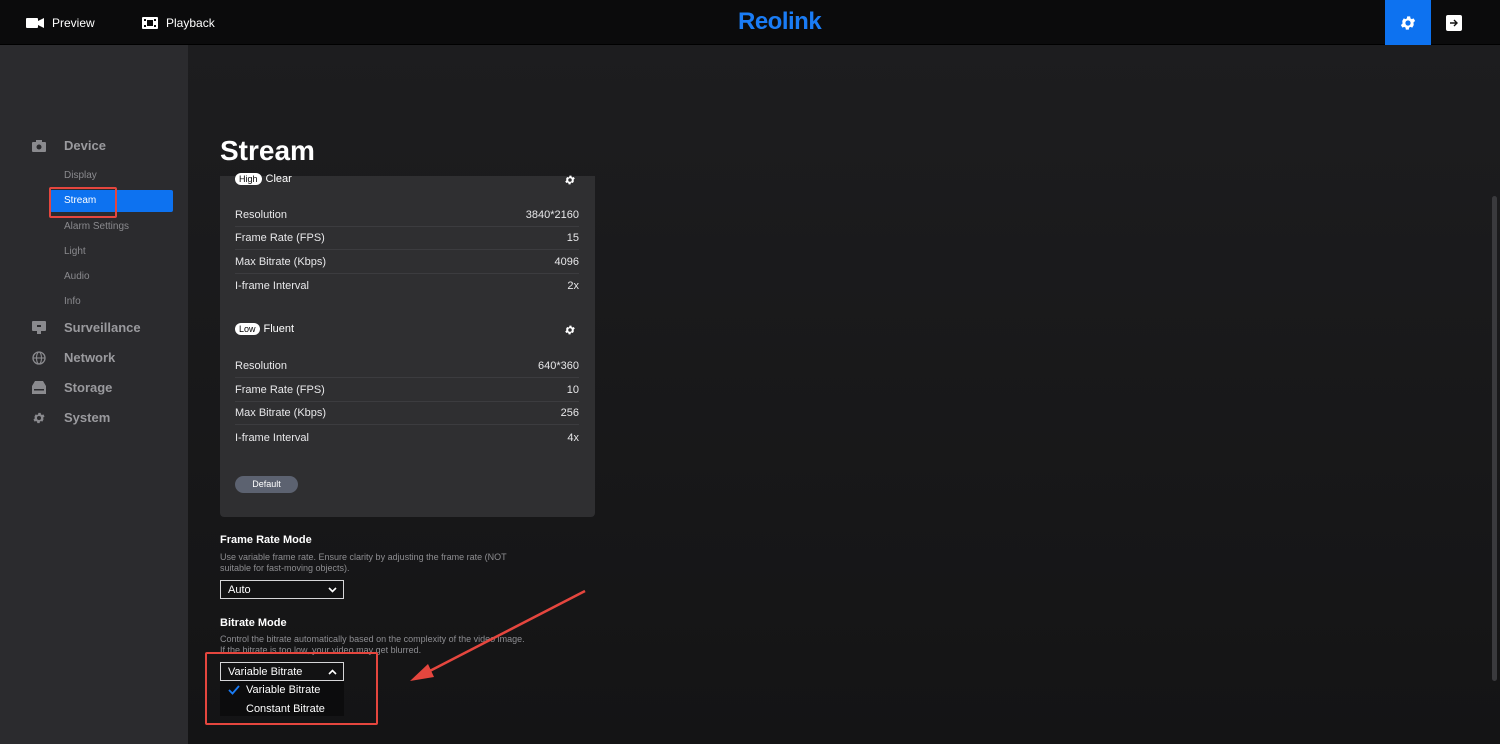 This screenshot has width=1500, height=744. What do you see at coordinates (102, 327) in the screenshot?
I see `sidebar-group-label: Surveillance` at bounding box center [102, 327].